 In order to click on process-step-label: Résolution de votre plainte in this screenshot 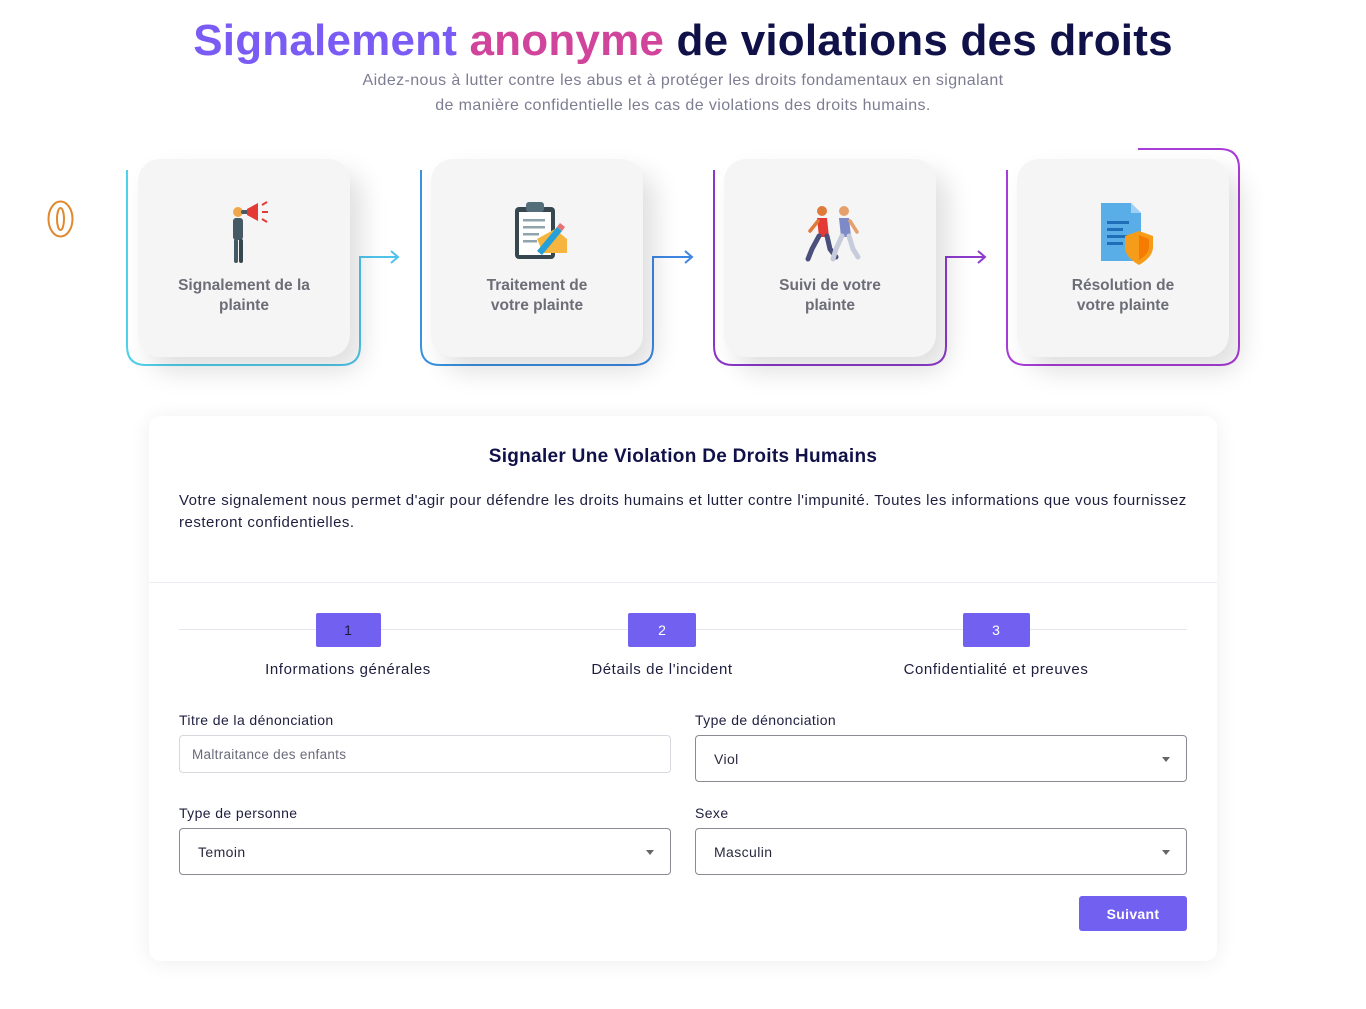, I will do `click(1123, 296)`.